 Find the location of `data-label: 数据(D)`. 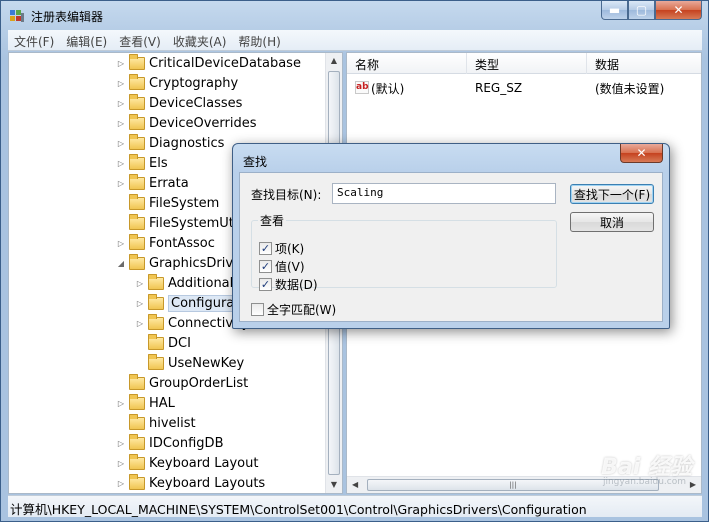

data-label: 数据(D) is located at coordinates (296, 285).